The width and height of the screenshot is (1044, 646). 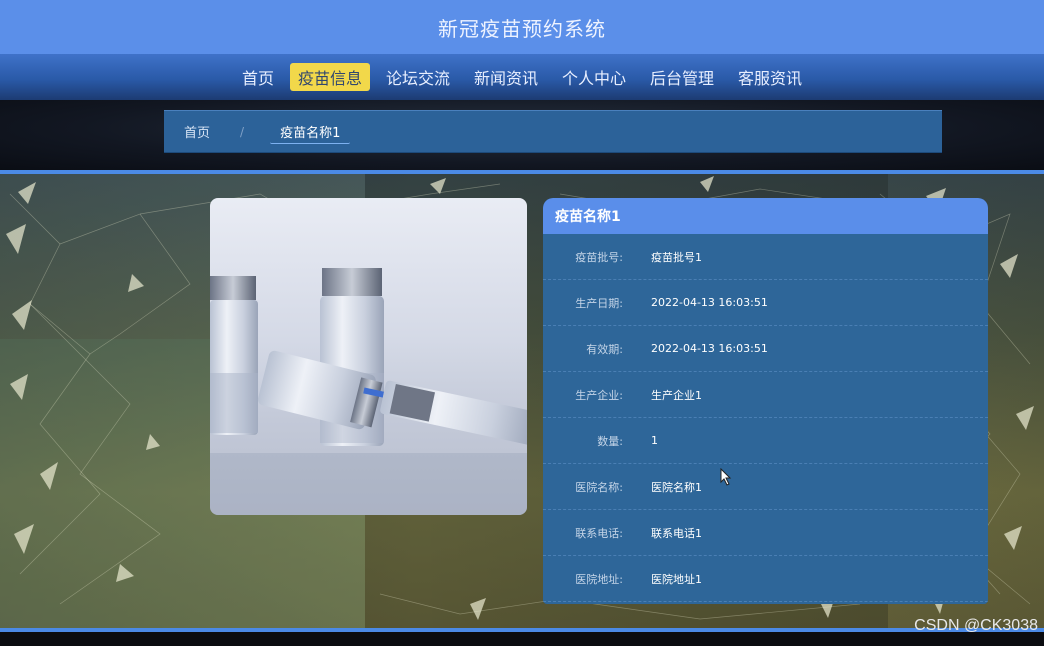 I want to click on row-label: 生产企业:, so click(x=599, y=395).